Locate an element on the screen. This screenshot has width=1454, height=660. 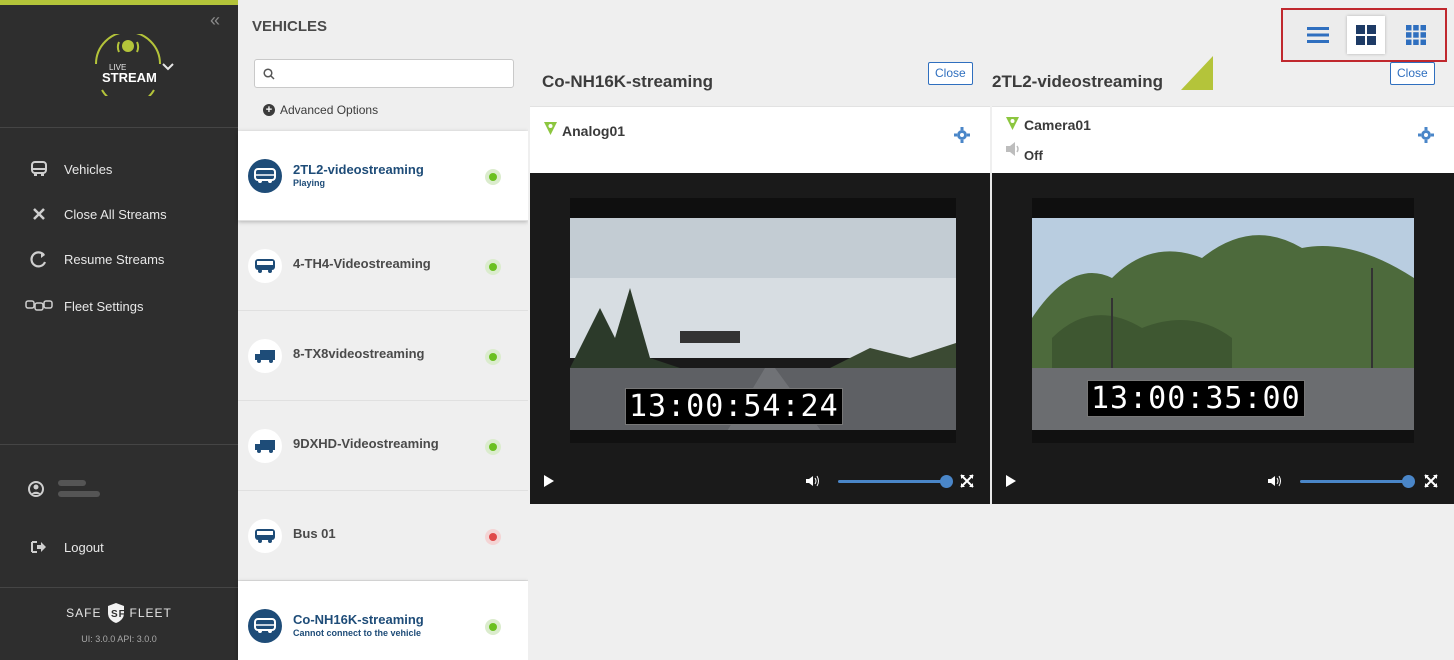
vehicle-item: 8-TX8videostreaming is located at coordinates (383, 356).